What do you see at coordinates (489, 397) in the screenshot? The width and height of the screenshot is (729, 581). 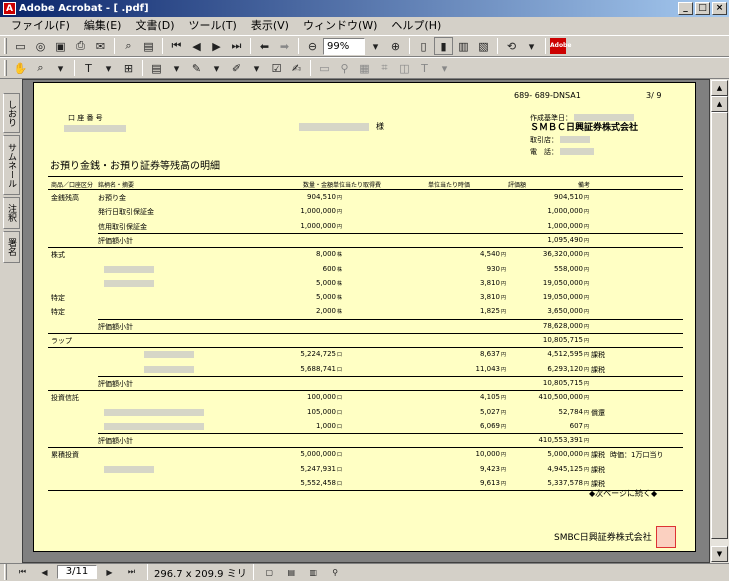 I see `cell-price: 4,105` at bounding box center [489, 397].